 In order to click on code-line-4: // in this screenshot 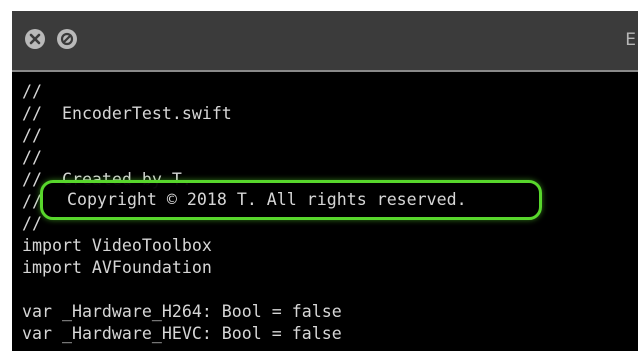, I will do `click(32, 157)`.